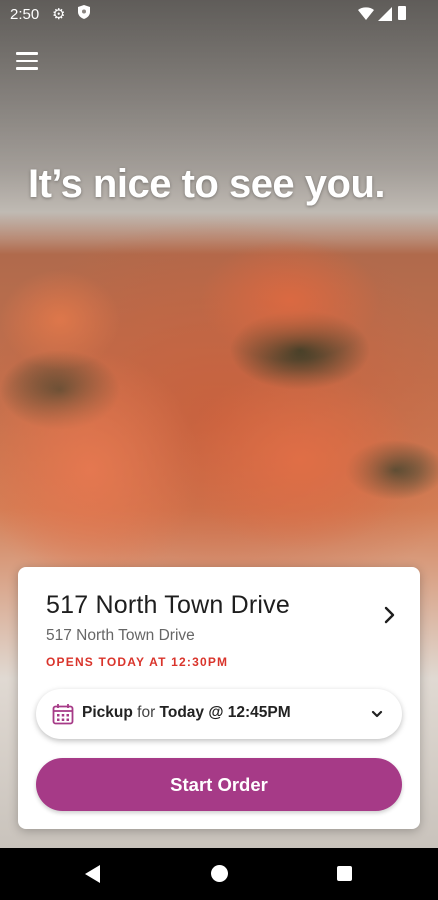 The image size is (438, 900). I want to click on calendar-icon, so click(63, 714).